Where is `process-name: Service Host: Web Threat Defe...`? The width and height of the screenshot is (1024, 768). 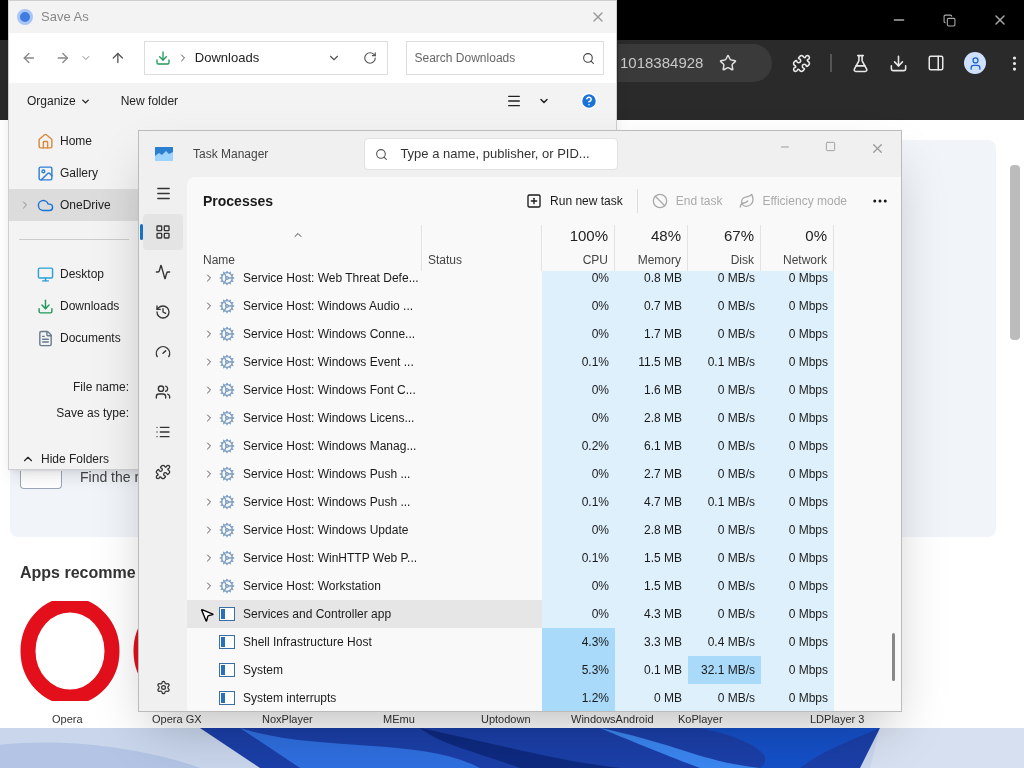
process-name: Service Host: Web Threat Defe... is located at coordinates (304, 281).